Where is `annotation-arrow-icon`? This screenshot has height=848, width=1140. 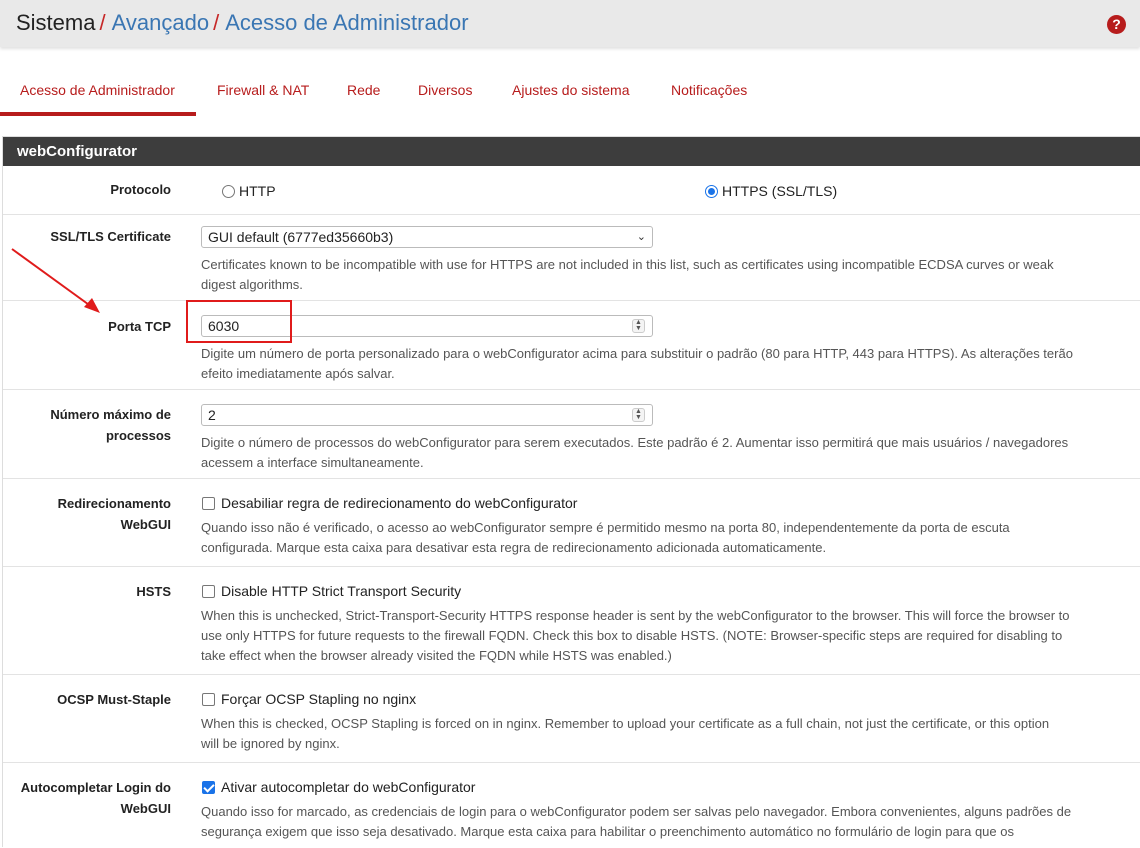 annotation-arrow-icon is located at coordinates (55, 280).